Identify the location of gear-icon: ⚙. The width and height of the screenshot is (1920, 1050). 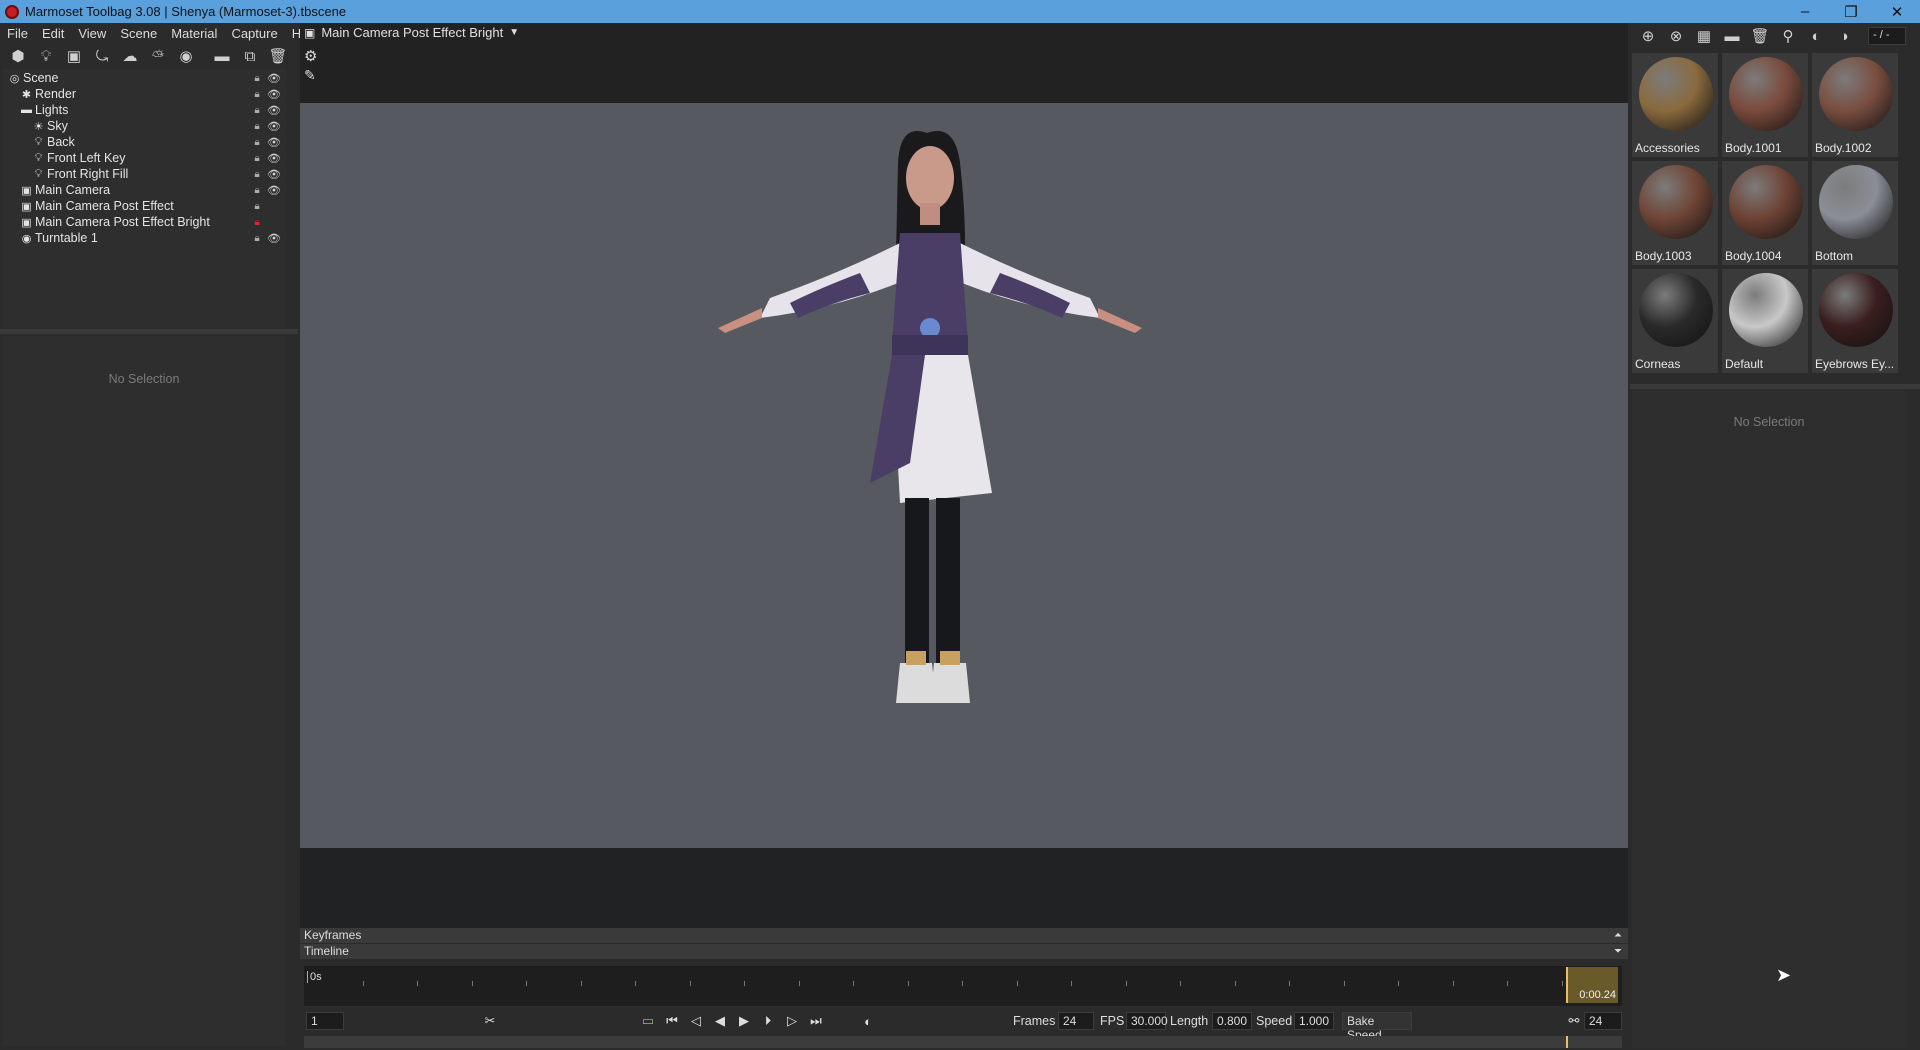
(310, 56).